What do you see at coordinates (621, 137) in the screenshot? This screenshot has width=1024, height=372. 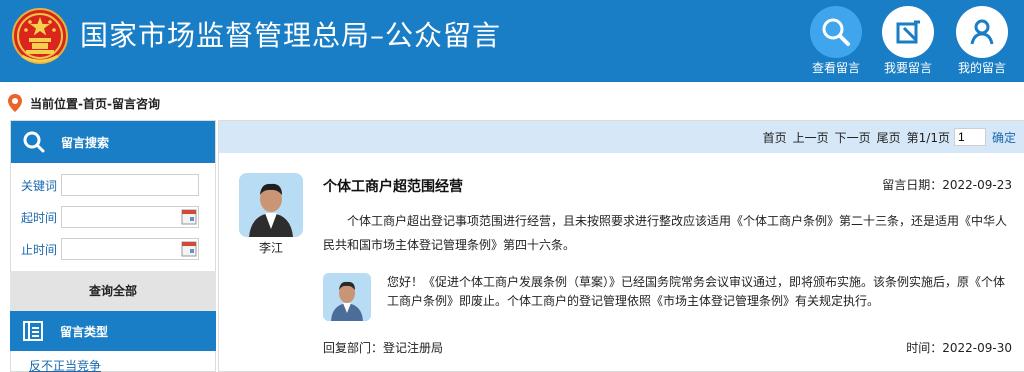 I see `pagination-bar: 首页 上一页 下一页 尾页 第1/1页 确定` at bounding box center [621, 137].